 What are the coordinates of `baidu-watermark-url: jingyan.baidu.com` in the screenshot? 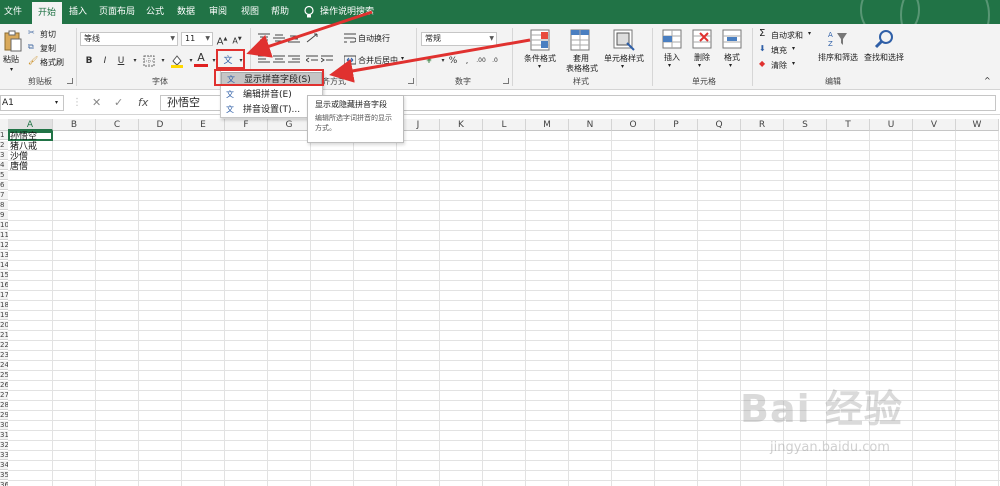 It's located at (830, 447).